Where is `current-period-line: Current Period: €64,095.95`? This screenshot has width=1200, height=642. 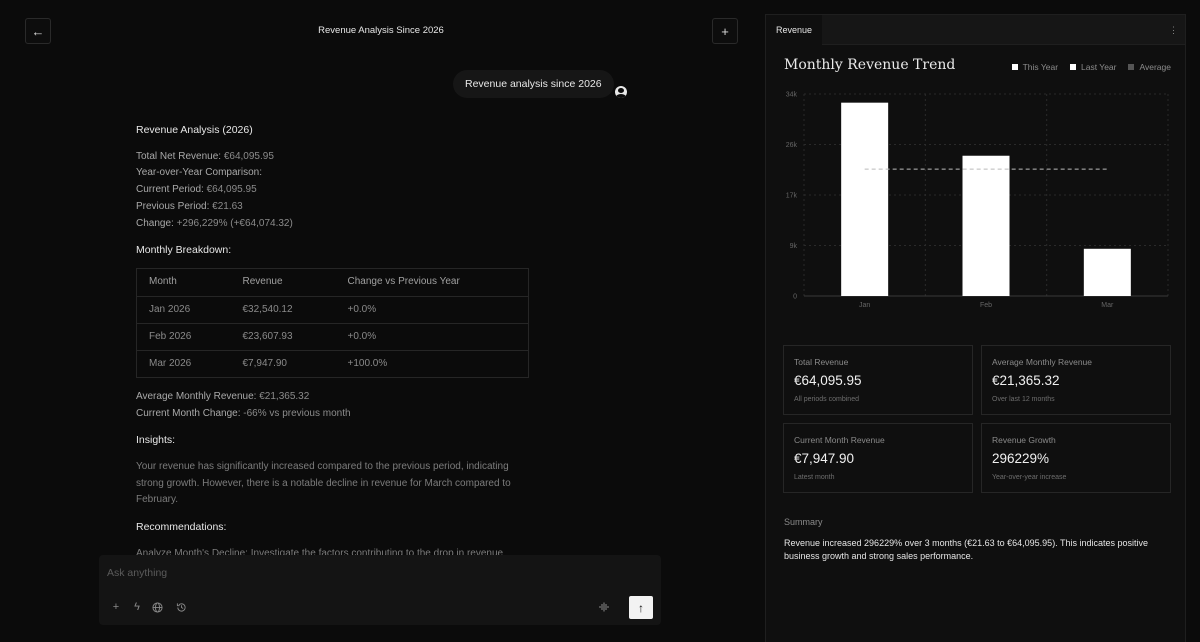
current-period-line: Current Period: €64,095.95 is located at coordinates (336, 190).